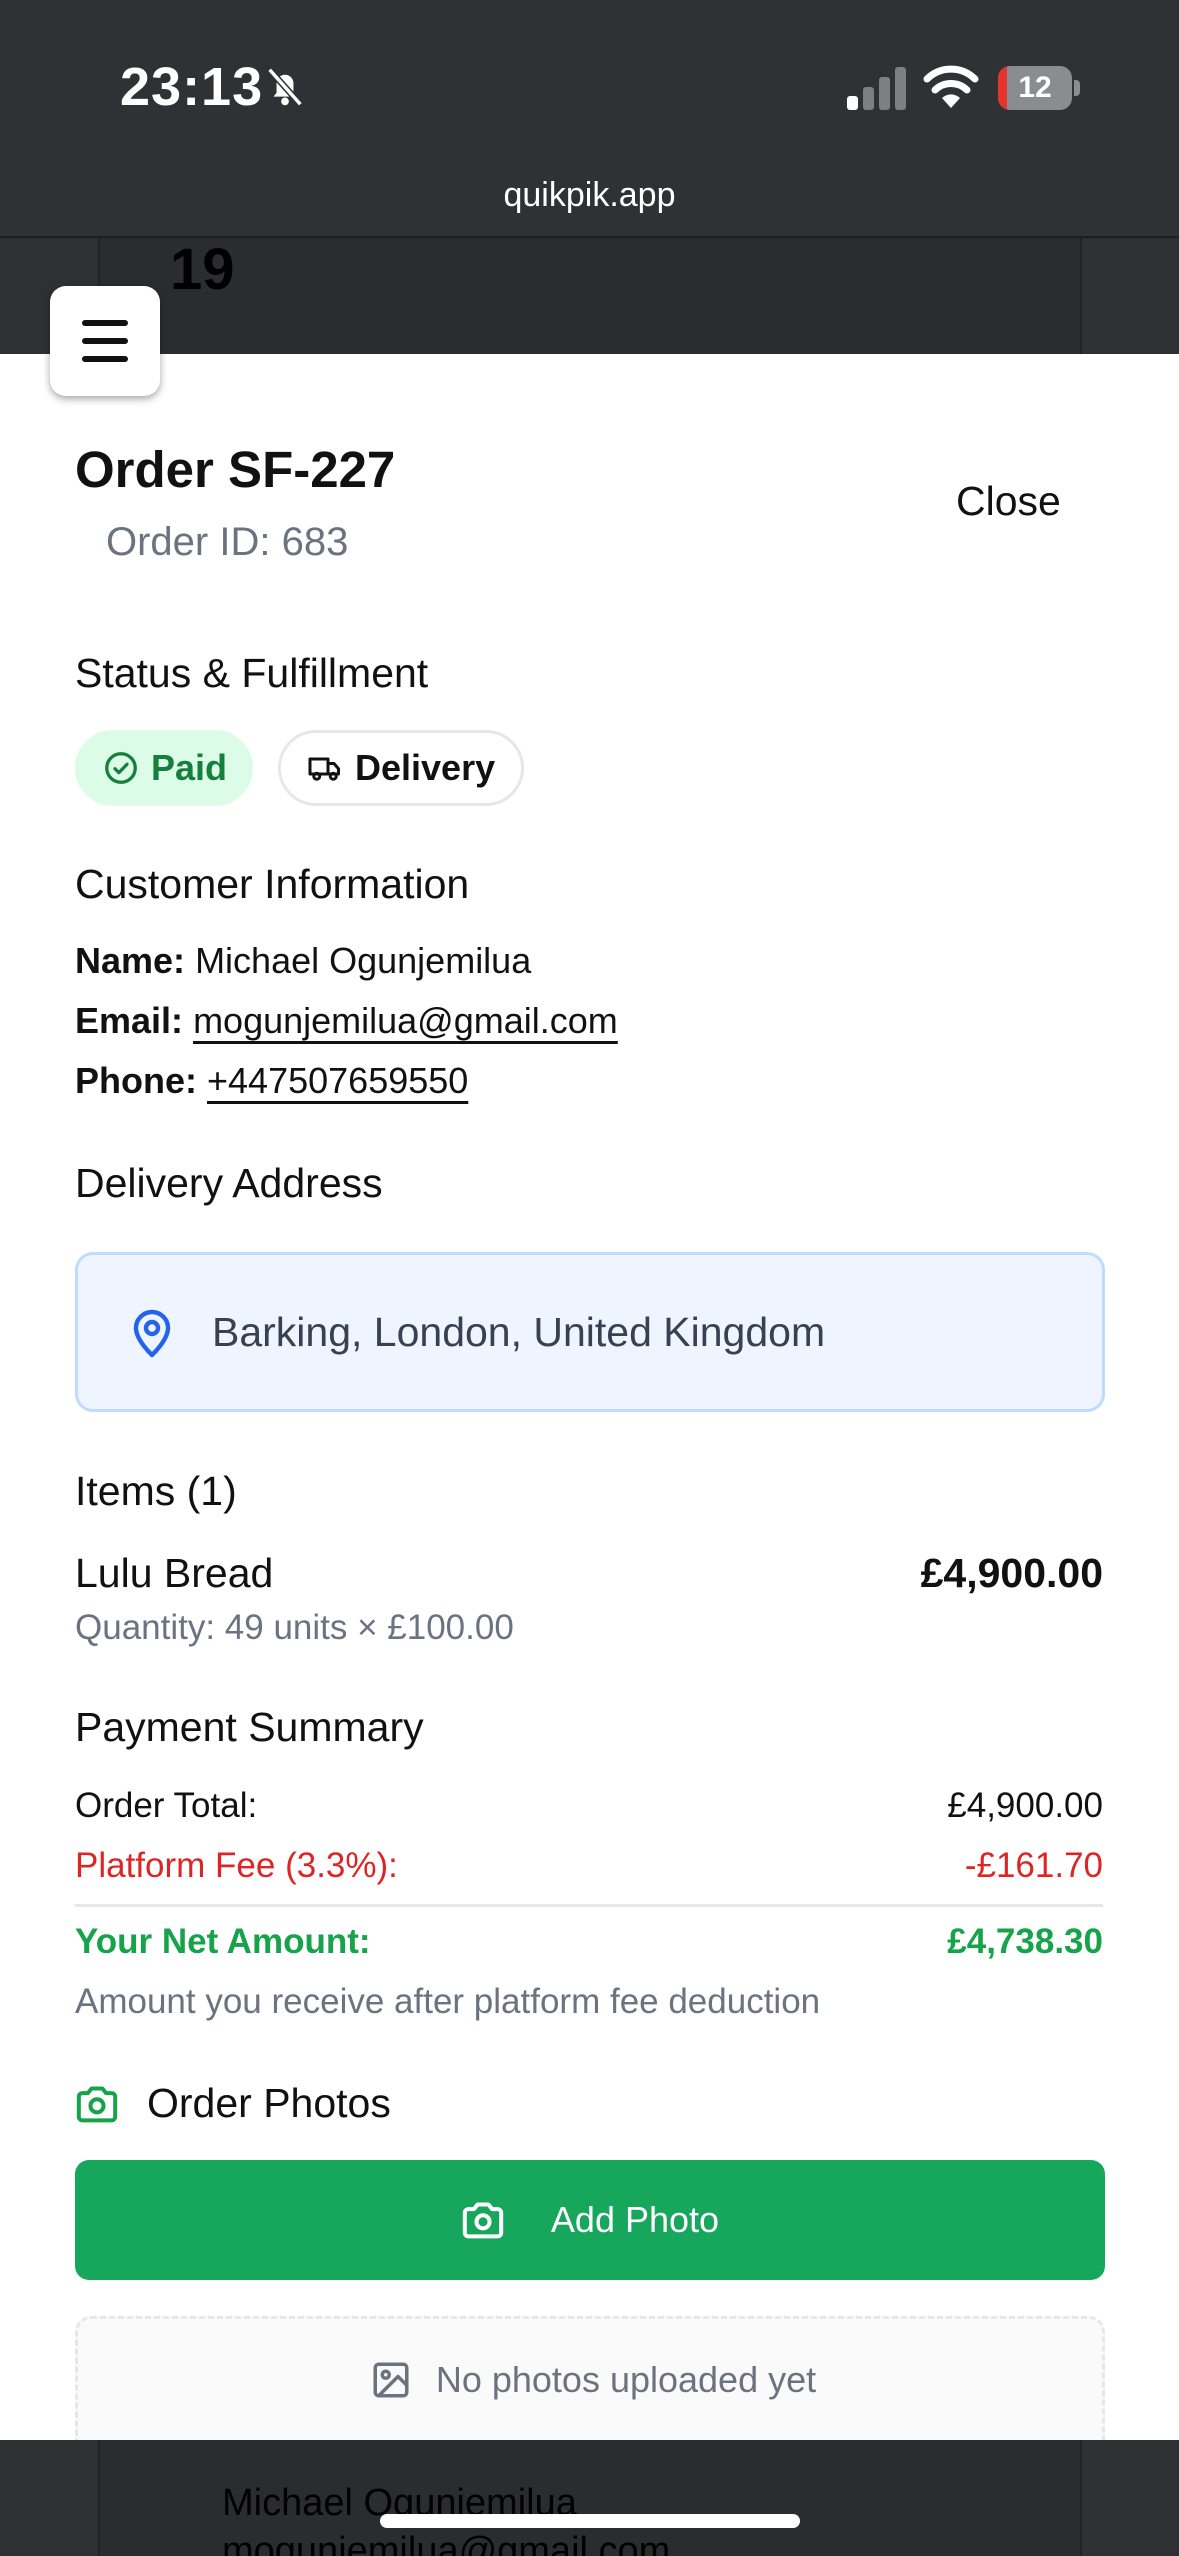  I want to click on bell-slash-icon, so click(285, 87).